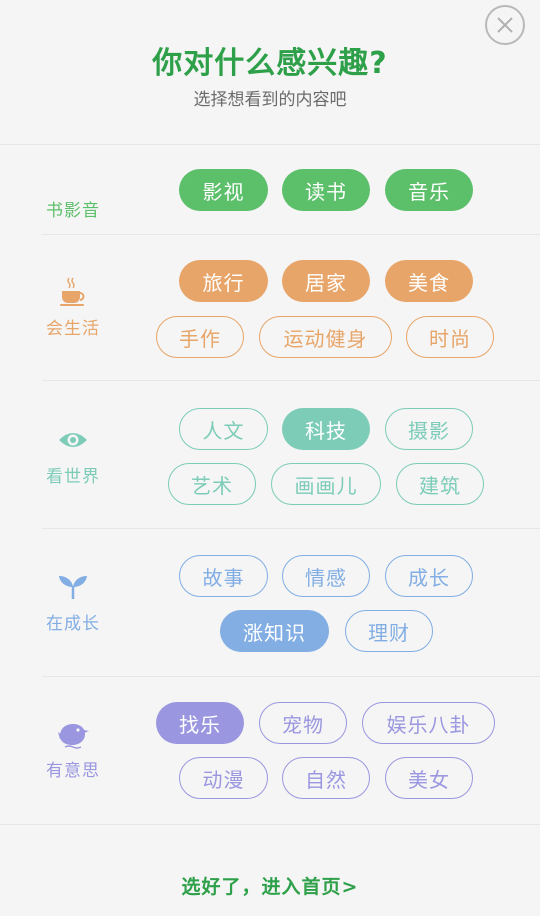  Describe the element at coordinates (223, 281) in the screenshot. I see `interest-tag: 旅行` at that location.